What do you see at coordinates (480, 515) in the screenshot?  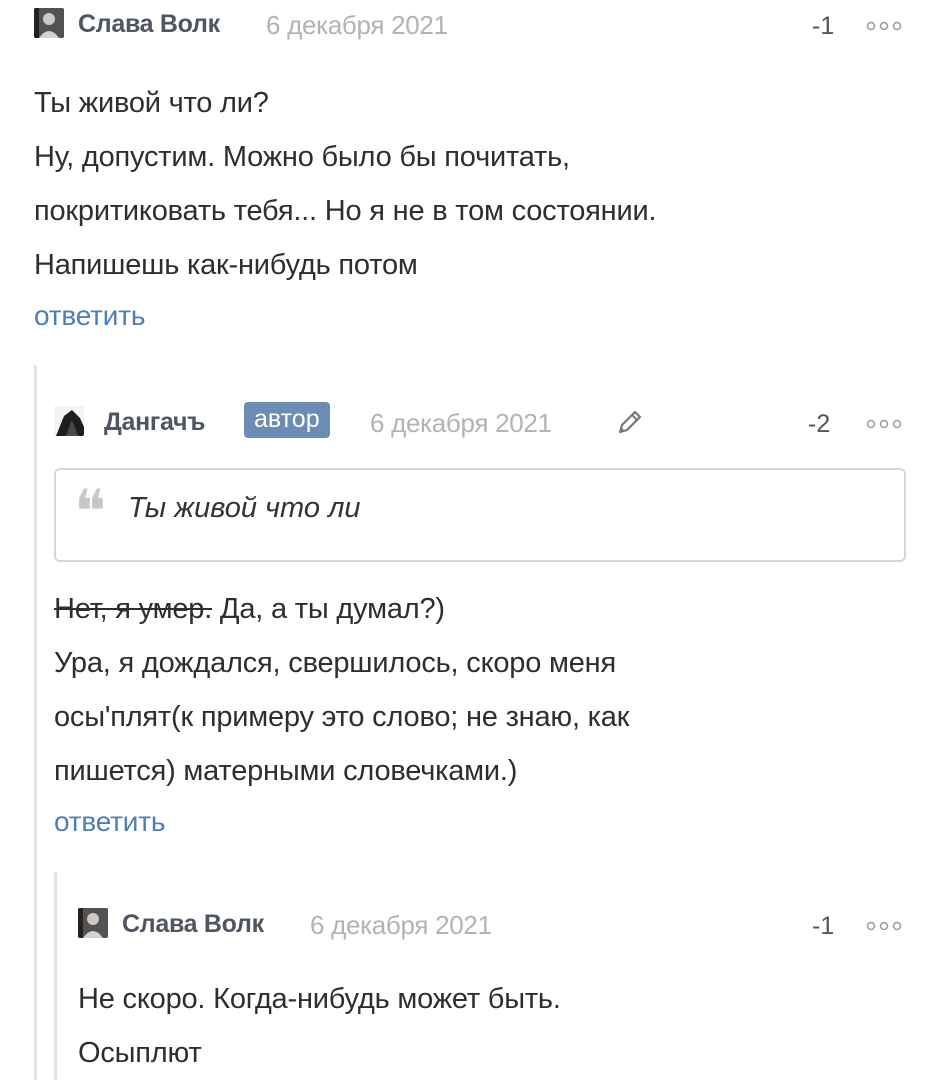 I see `quote-block: ❝ Ты живой что ли` at bounding box center [480, 515].